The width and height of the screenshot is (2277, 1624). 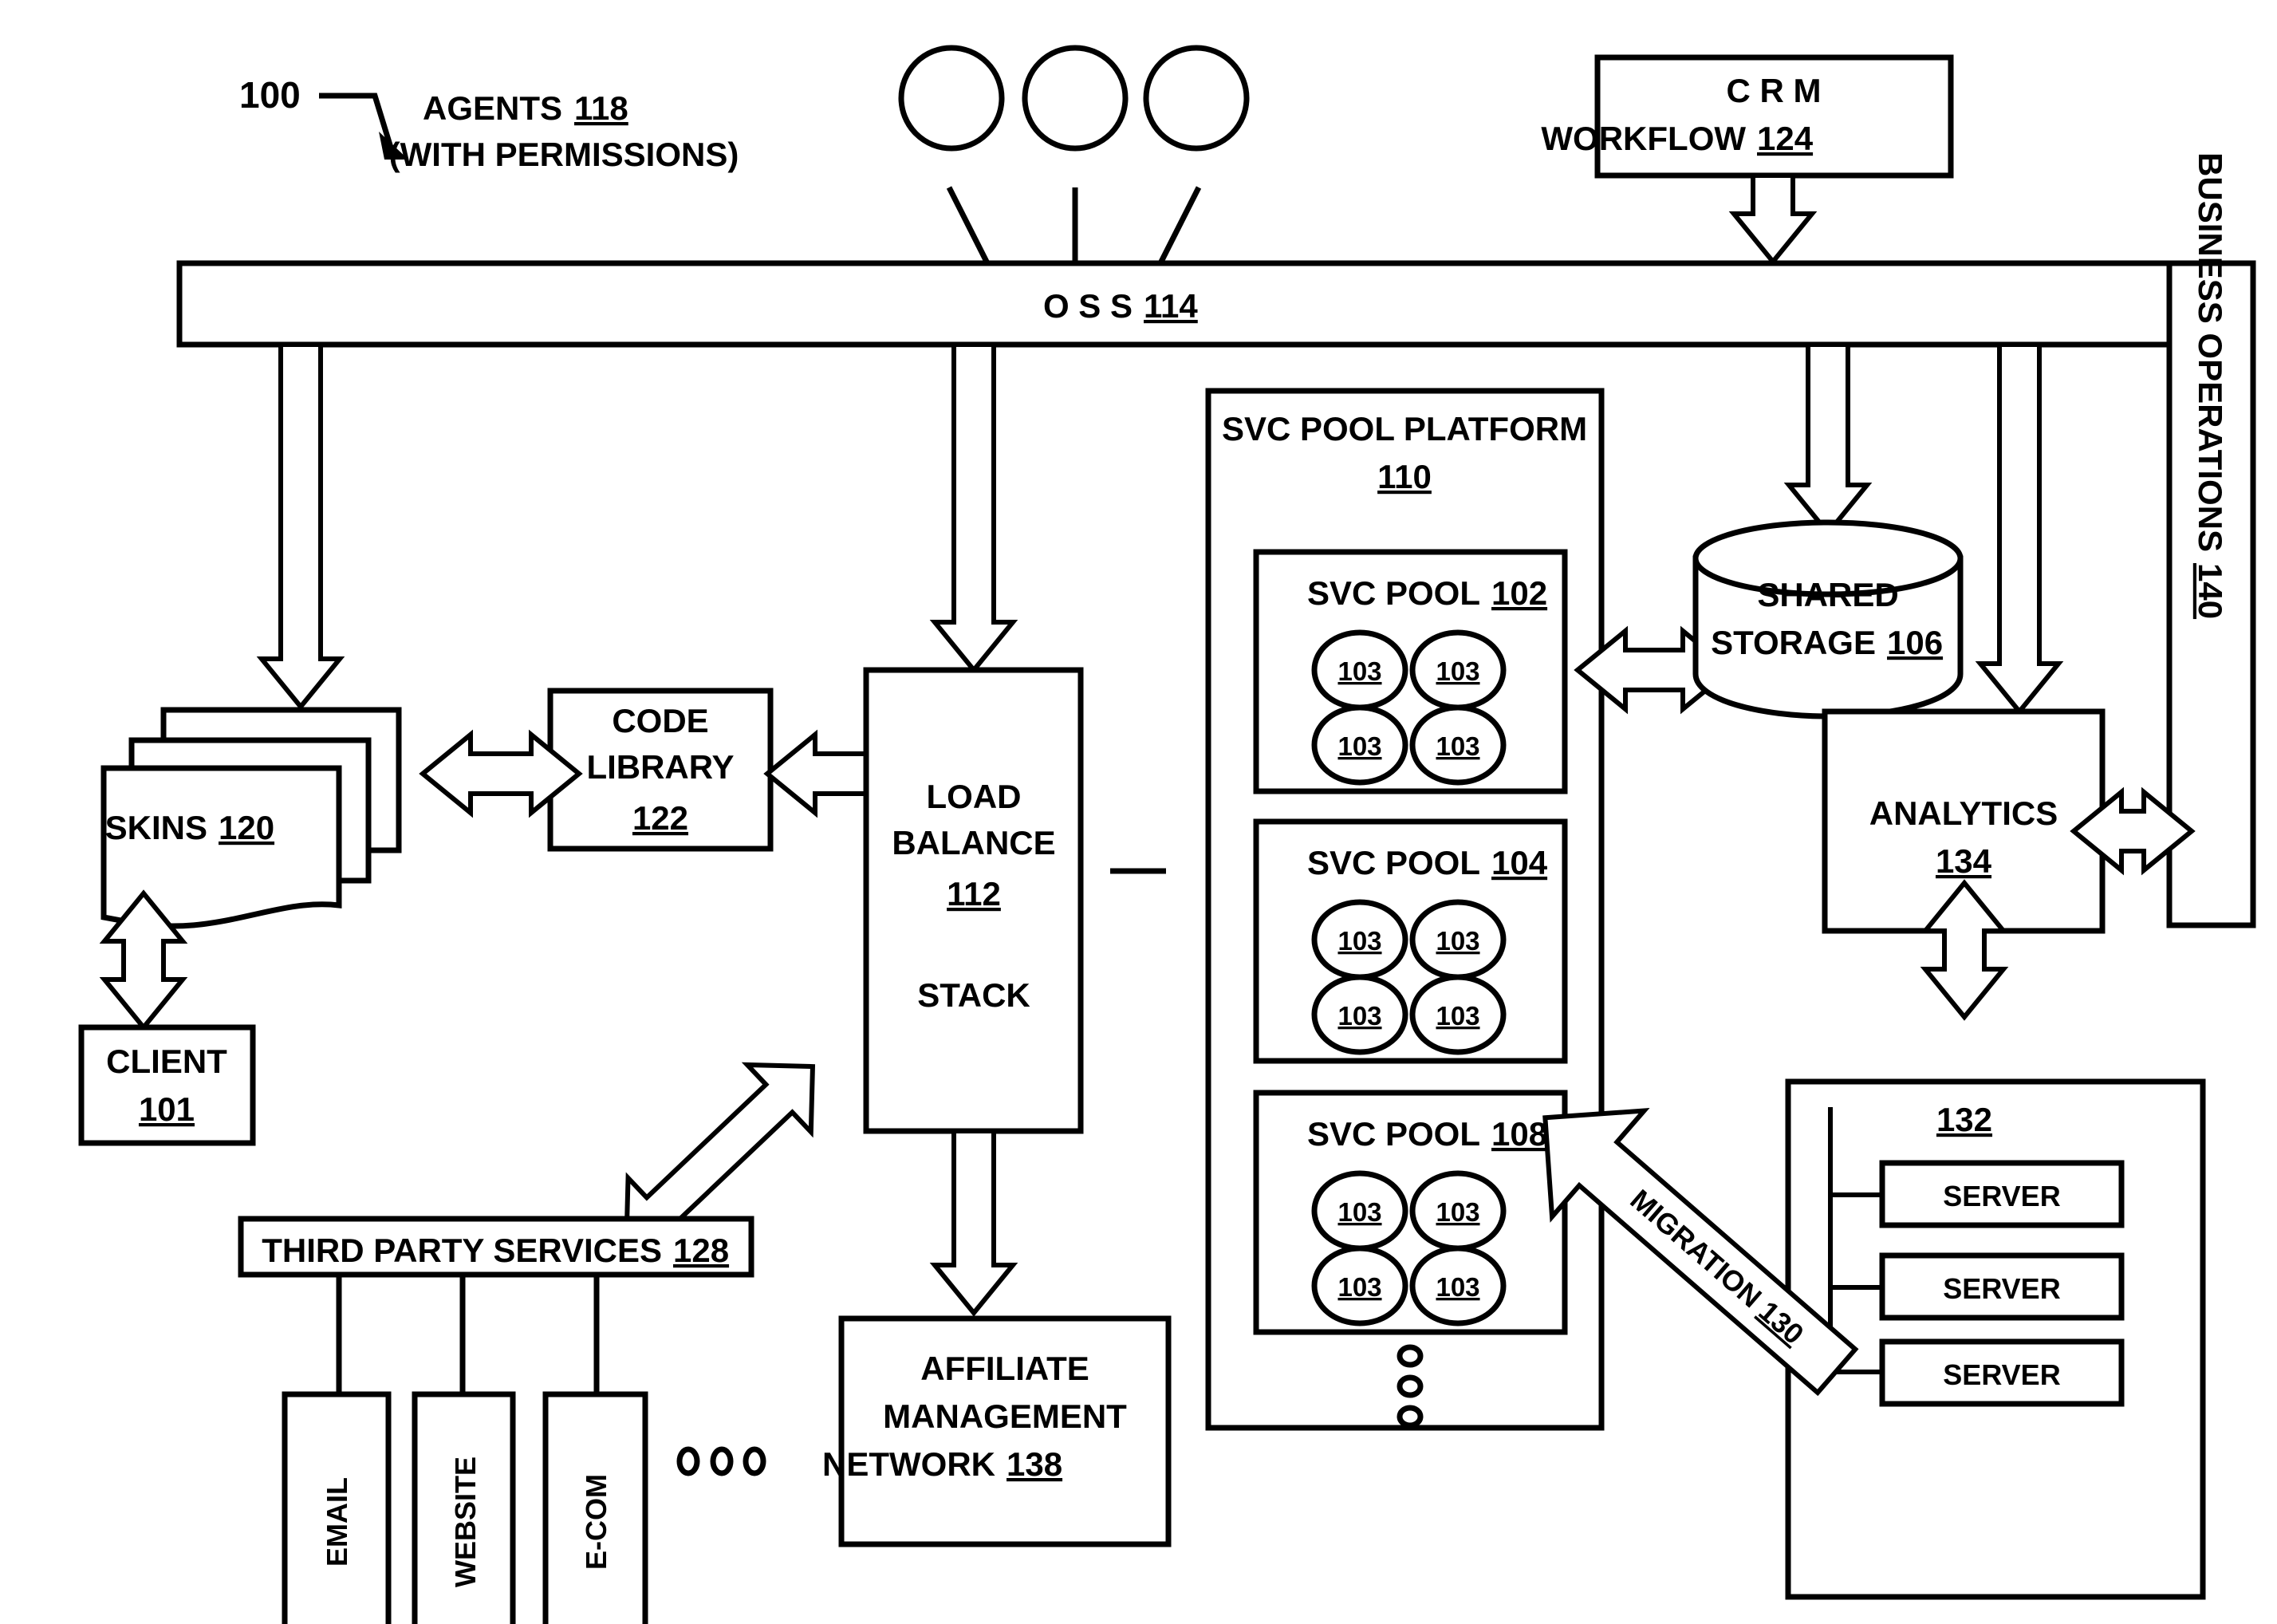 I want to click on svc-pool-ref-1: 104, so click(x=1519, y=862).